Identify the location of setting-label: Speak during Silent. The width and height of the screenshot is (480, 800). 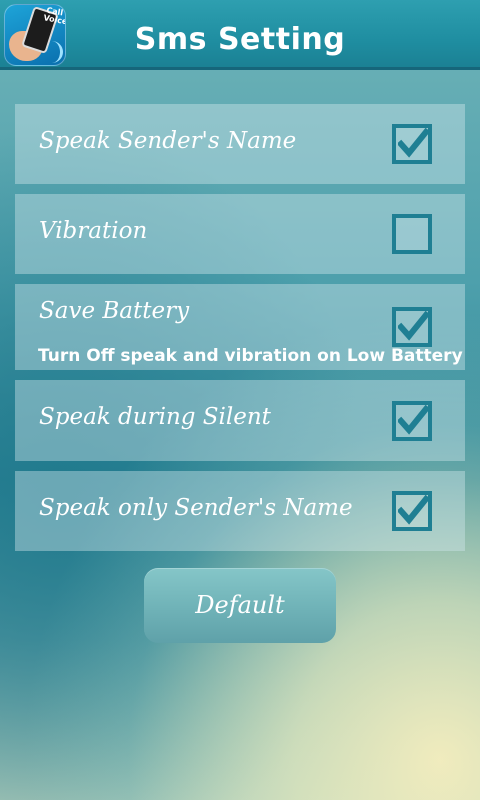
(155, 417).